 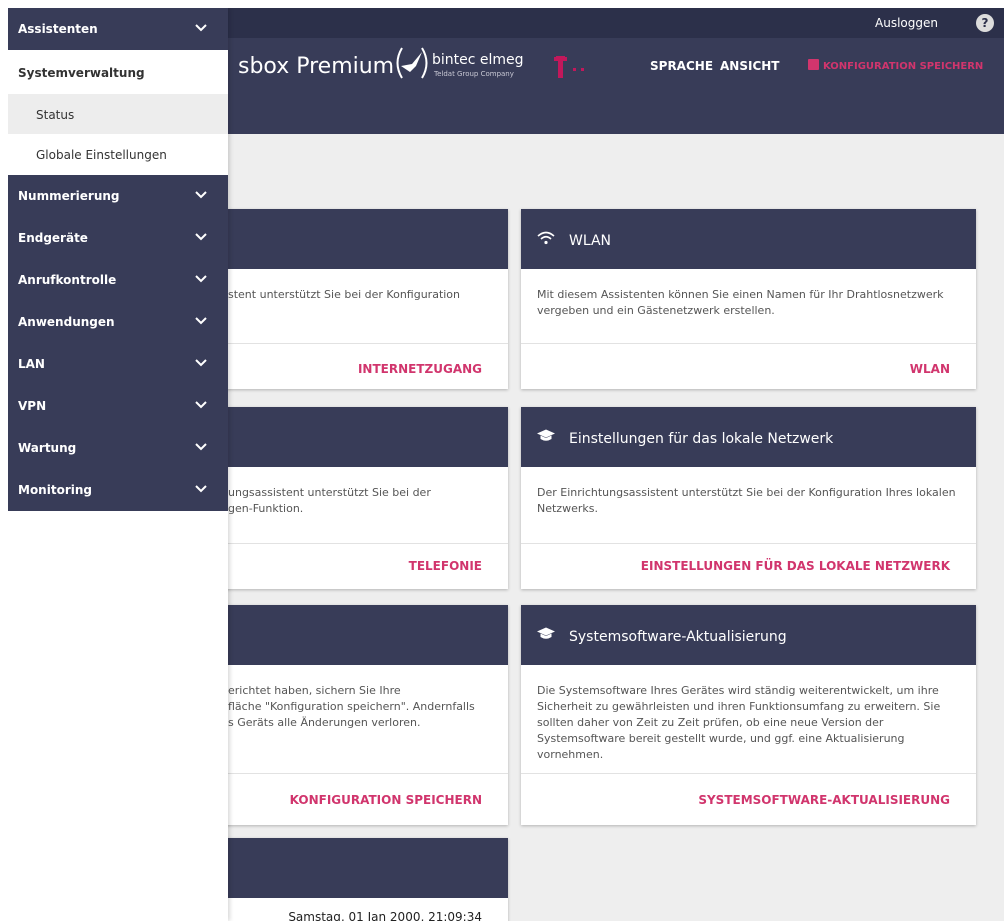 I want to click on card-wlan-title: WLAN, so click(x=590, y=241).